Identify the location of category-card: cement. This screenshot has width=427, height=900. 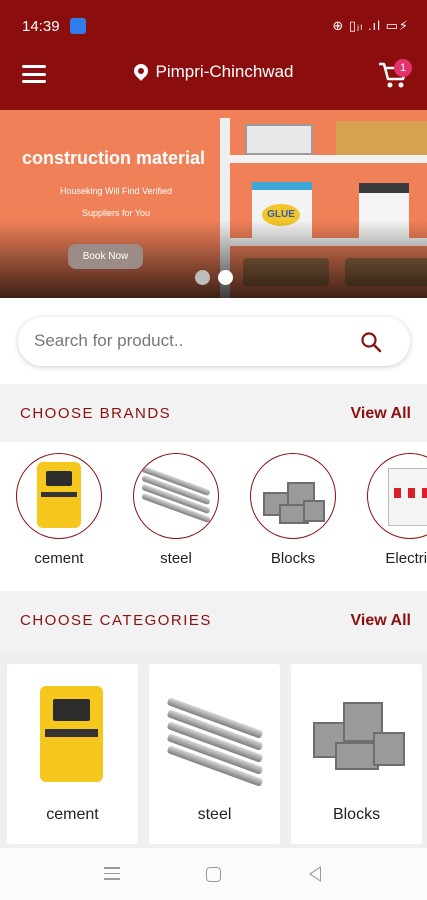
(72, 754).